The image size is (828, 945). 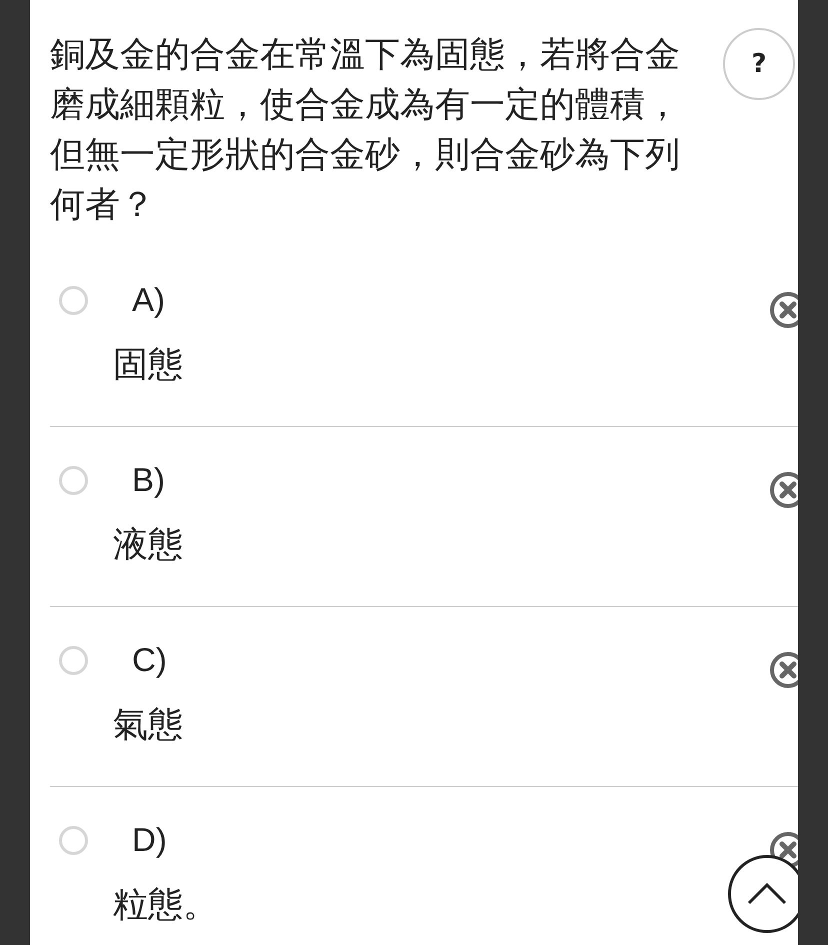 I want to click on option-letter: B), so click(x=148, y=480).